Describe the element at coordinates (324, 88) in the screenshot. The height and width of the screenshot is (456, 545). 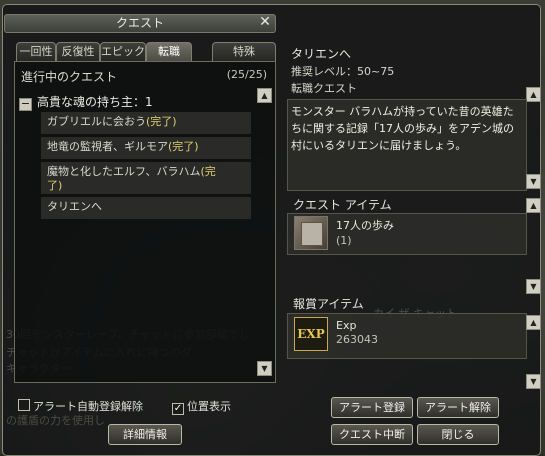
I see `quest-type: 転職クエスト` at that location.